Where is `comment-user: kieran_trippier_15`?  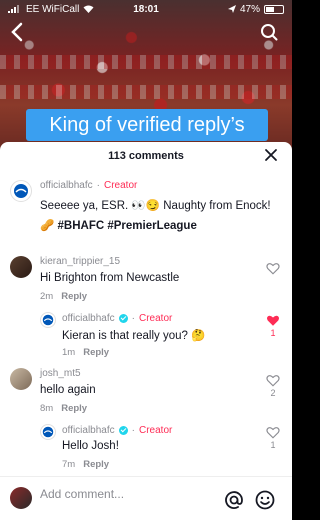 comment-user: kieran_trippier_15 is located at coordinates (80, 261).